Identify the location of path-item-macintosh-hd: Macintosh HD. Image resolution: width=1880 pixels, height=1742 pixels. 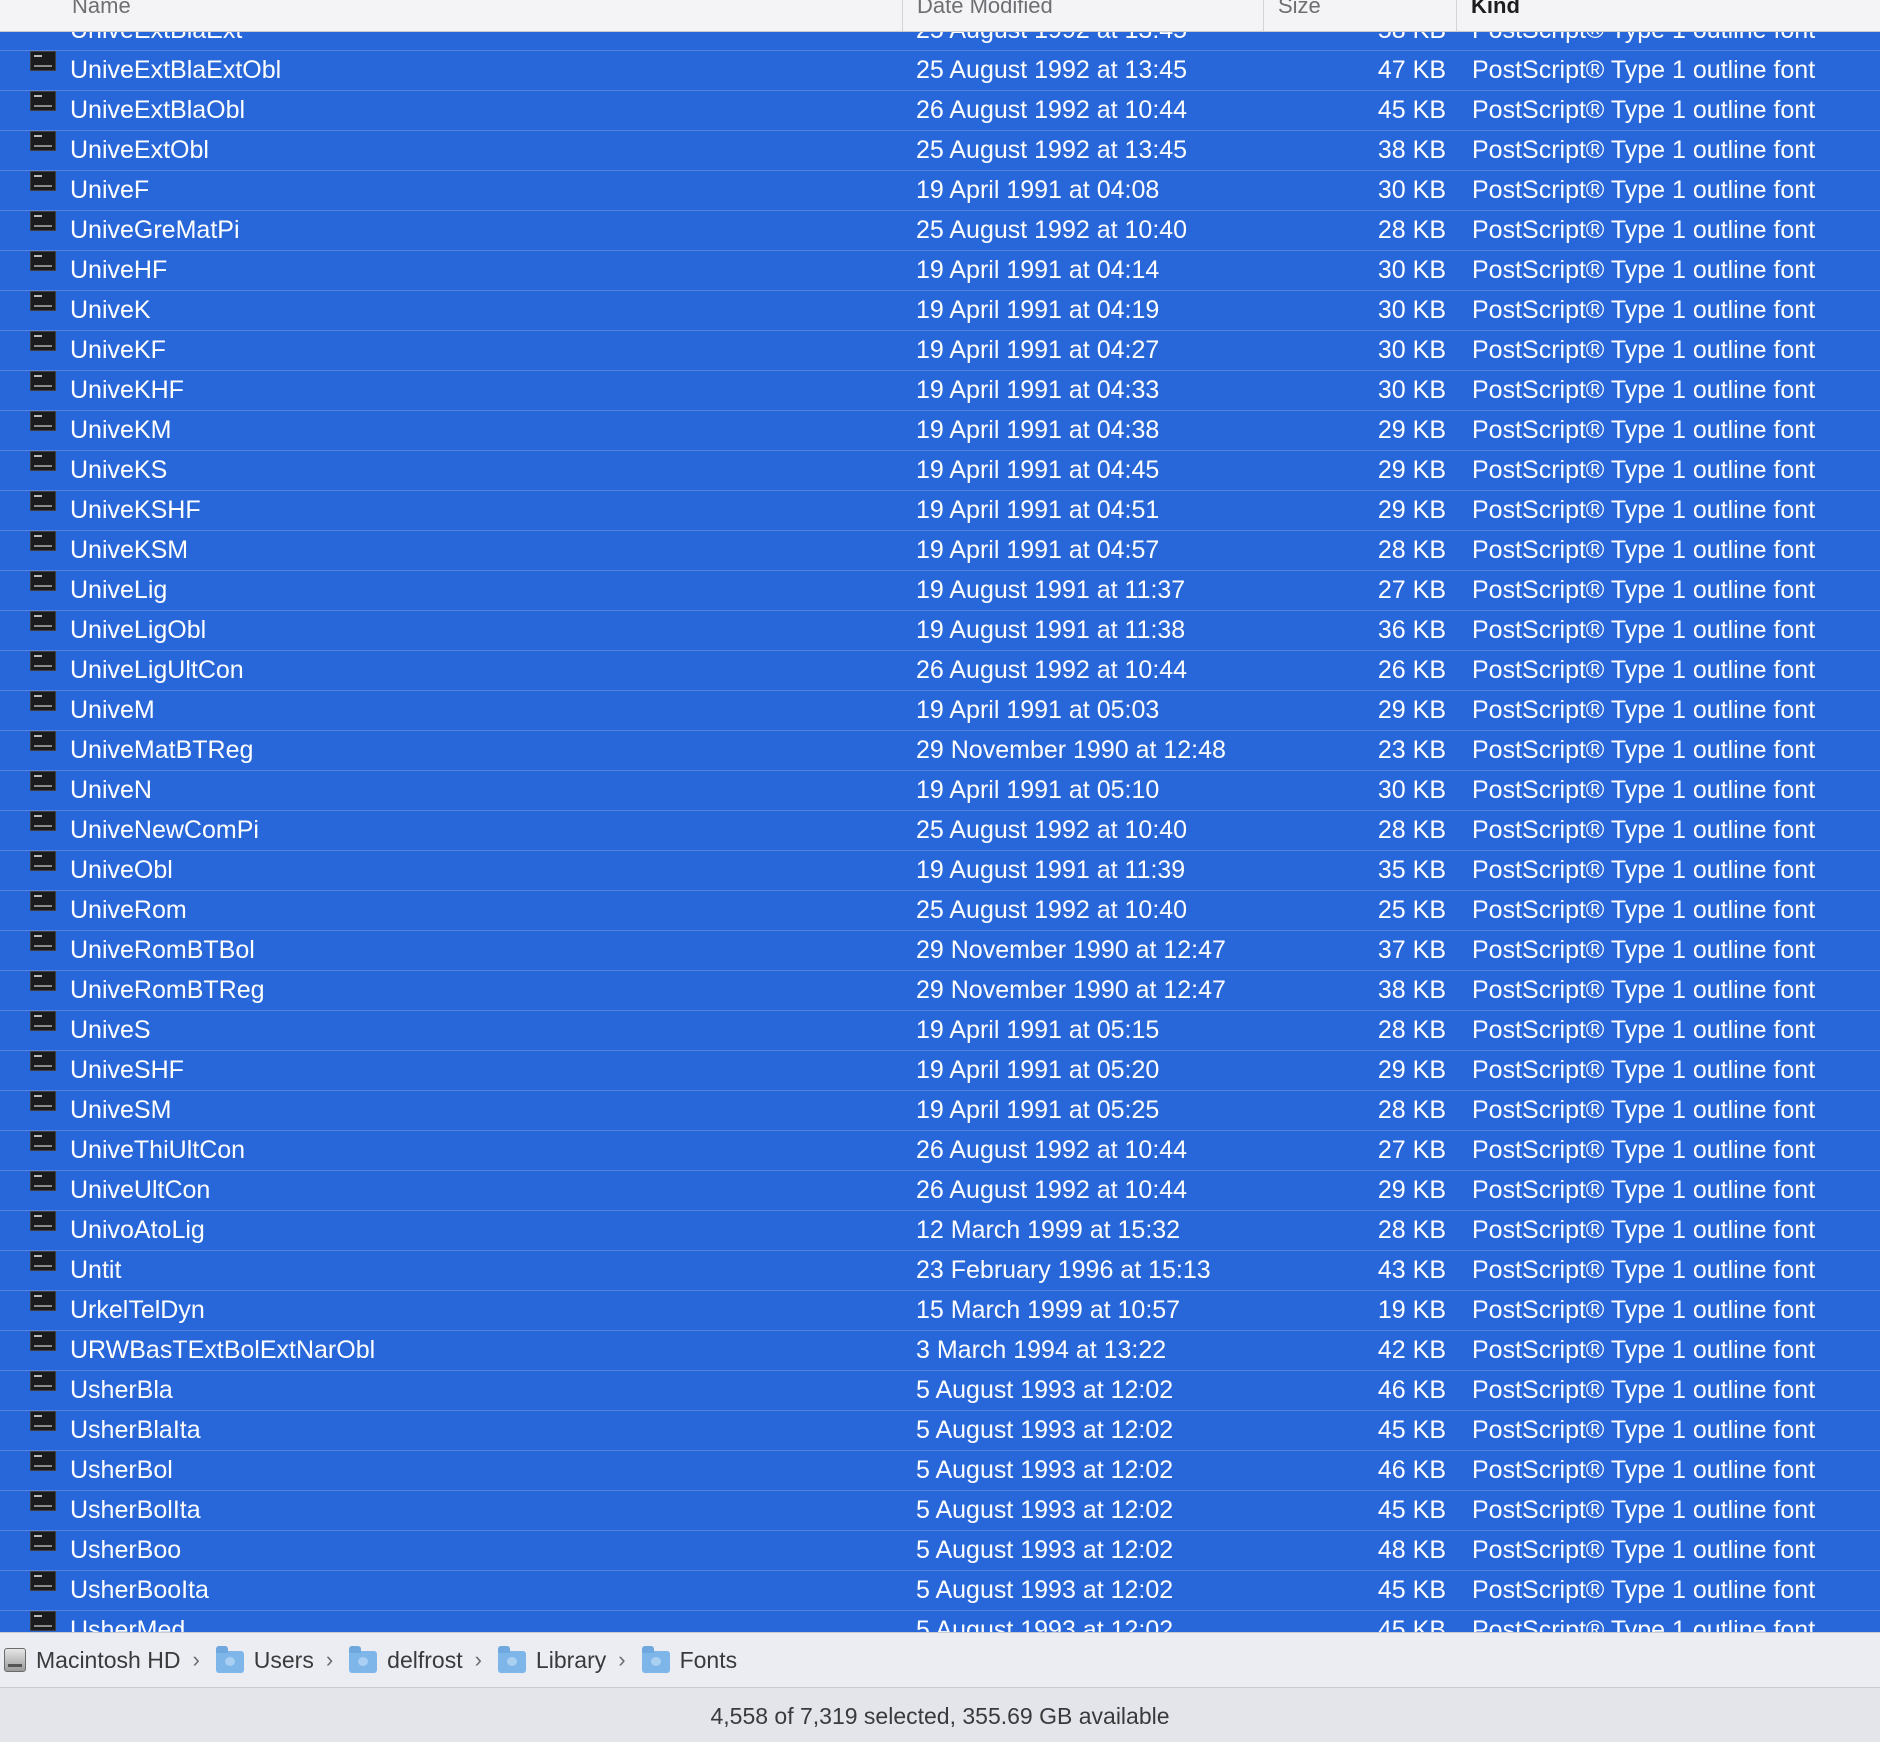
(90, 1660).